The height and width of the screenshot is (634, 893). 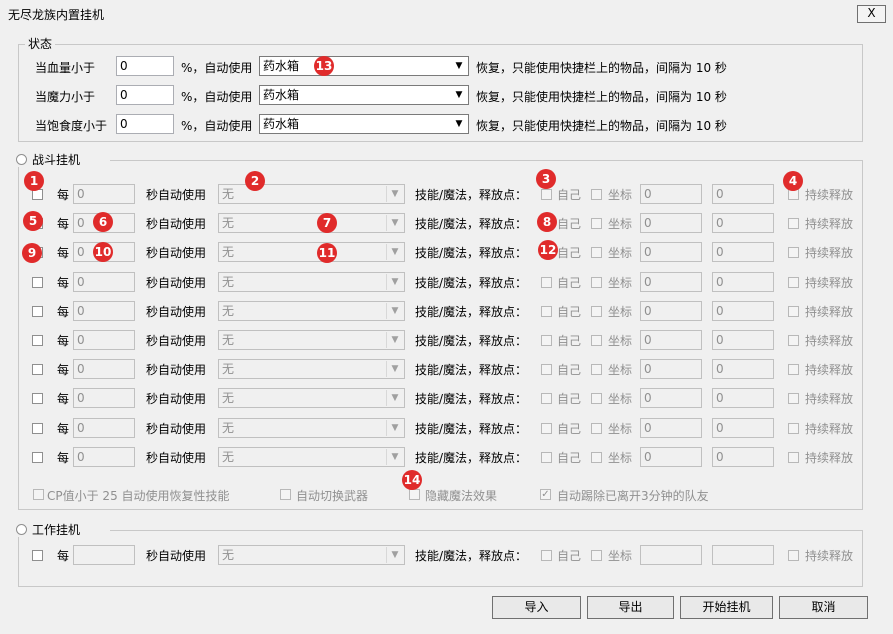 I want to click on export-button: 导出, so click(x=630, y=607).